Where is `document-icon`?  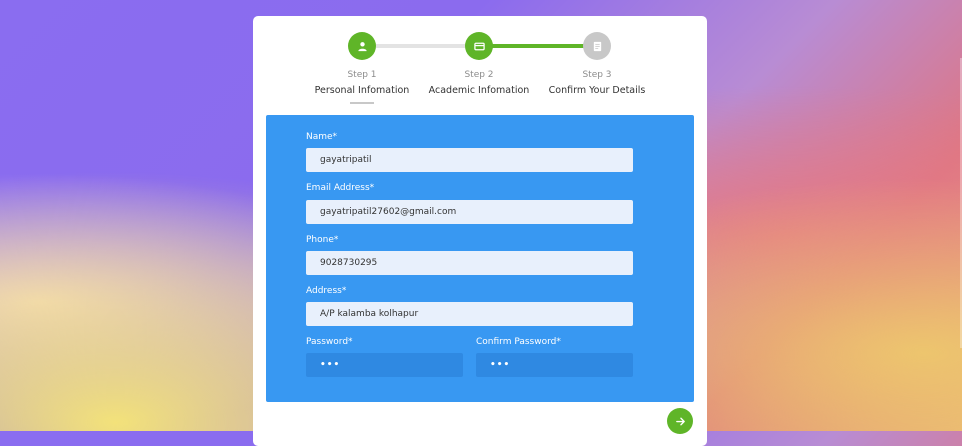 document-icon is located at coordinates (597, 46).